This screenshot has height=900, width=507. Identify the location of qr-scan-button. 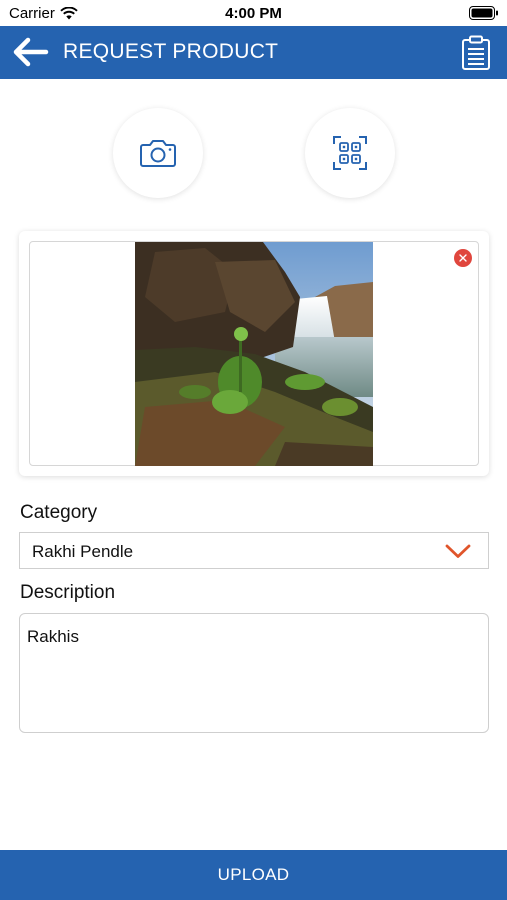
(350, 153).